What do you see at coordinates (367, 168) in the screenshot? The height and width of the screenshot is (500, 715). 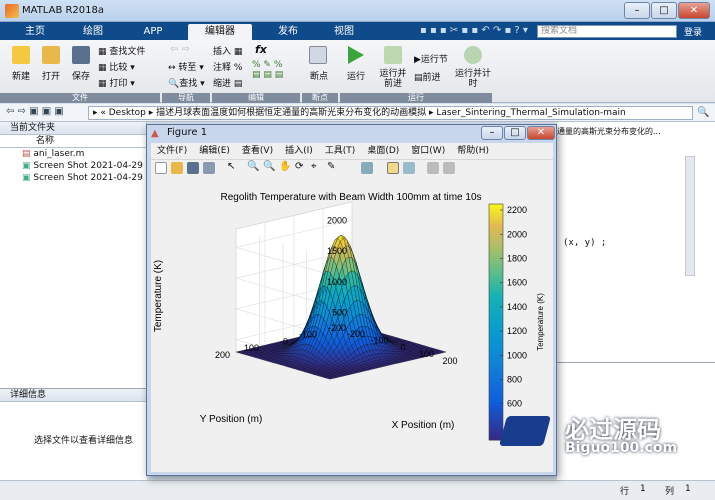 I see `link-icon` at bounding box center [367, 168].